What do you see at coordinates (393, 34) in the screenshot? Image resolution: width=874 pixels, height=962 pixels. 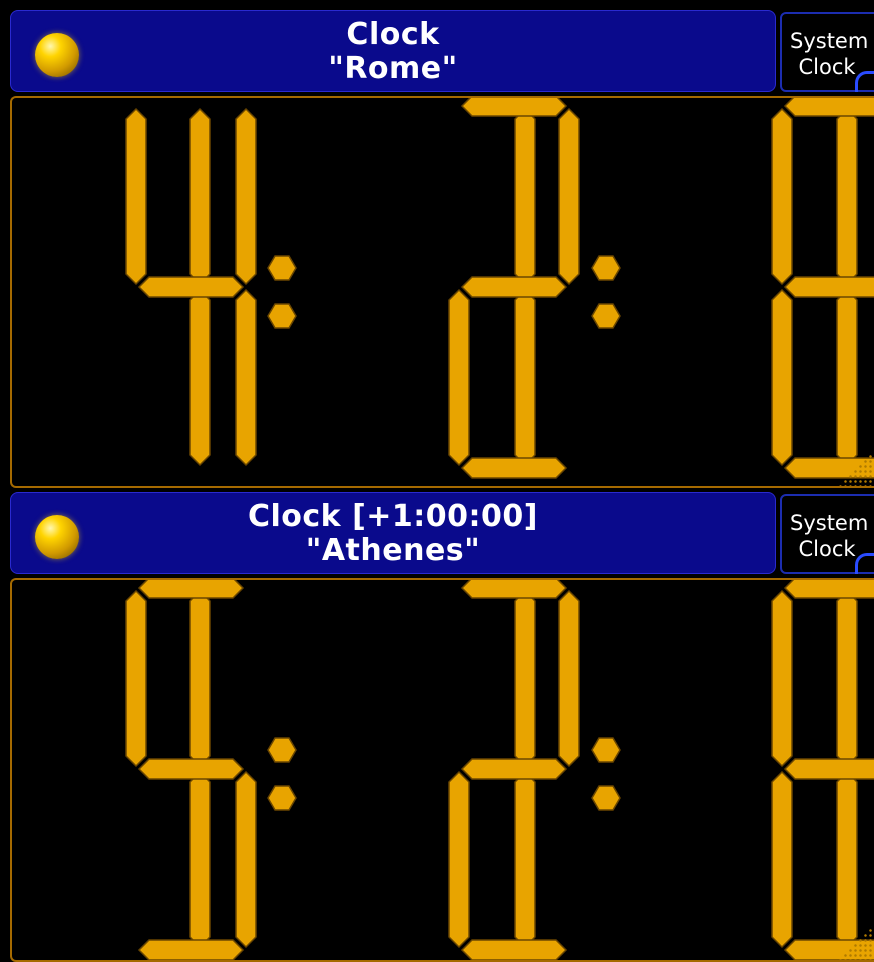 I see `clock-title: Clock` at bounding box center [393, 34].